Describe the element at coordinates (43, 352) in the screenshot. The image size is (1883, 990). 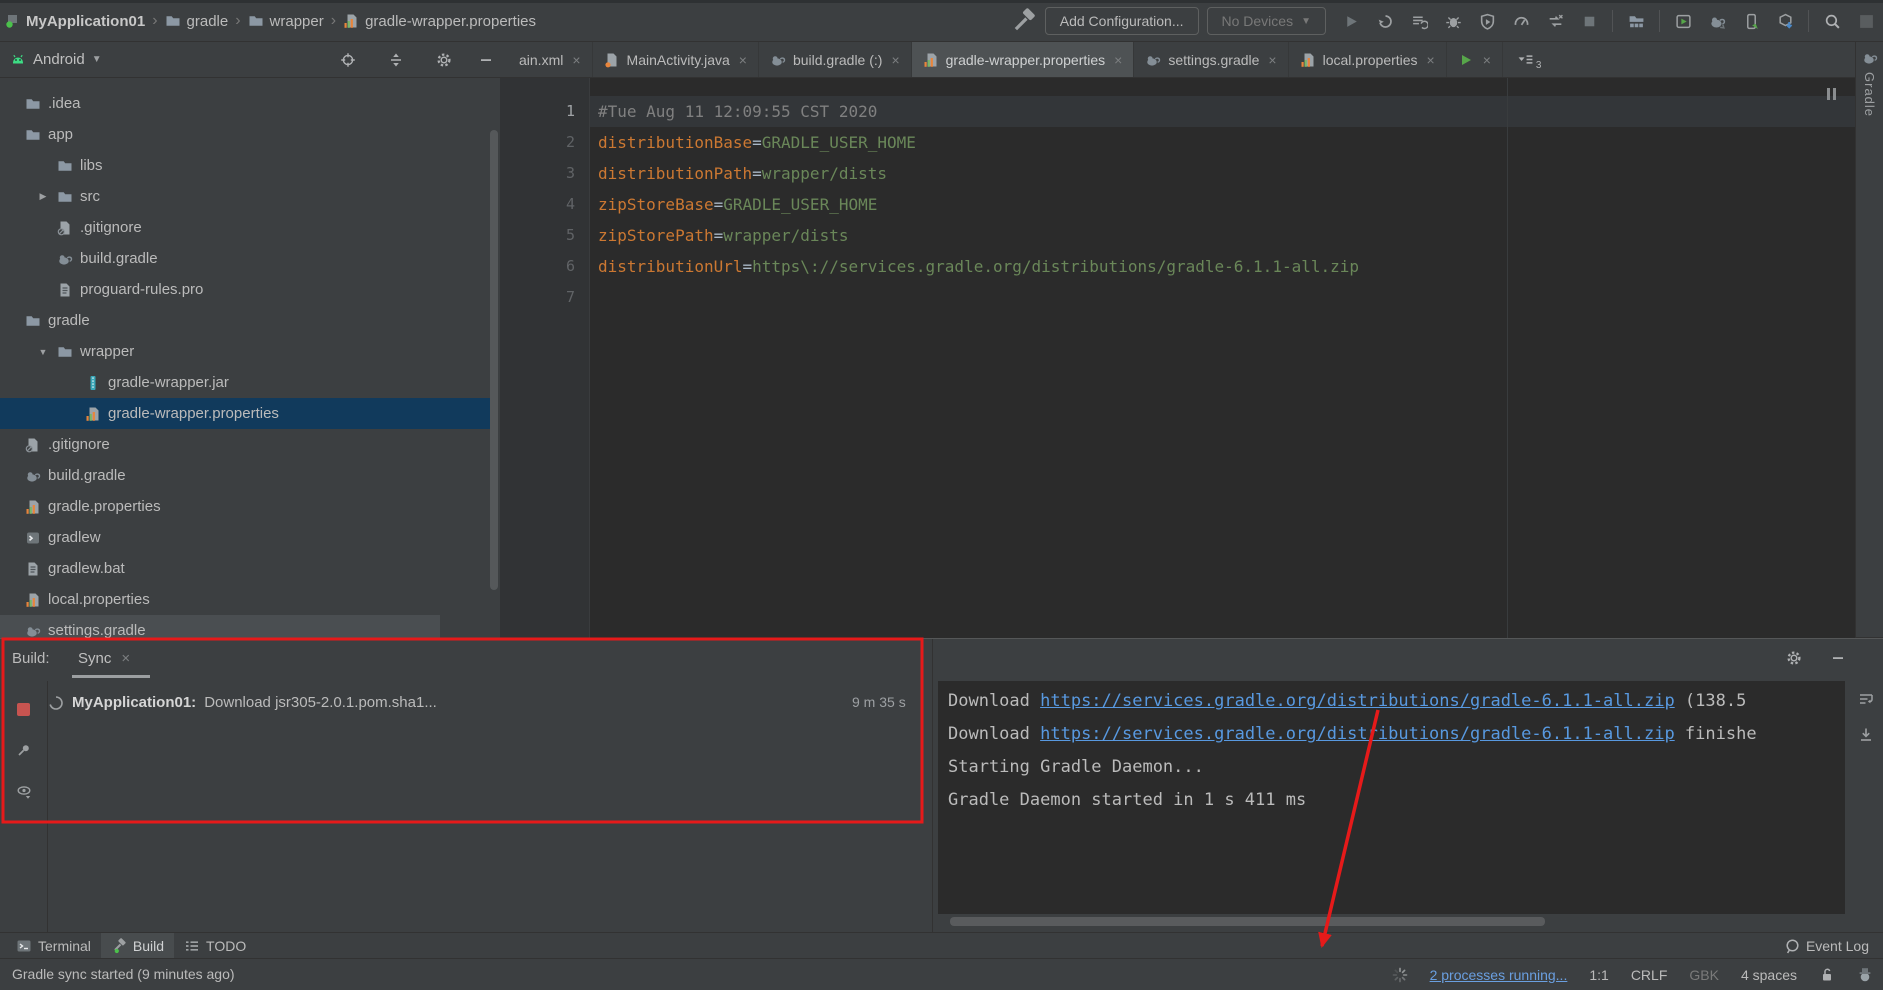
I see `chevron-down-icon: ▼` at that location.